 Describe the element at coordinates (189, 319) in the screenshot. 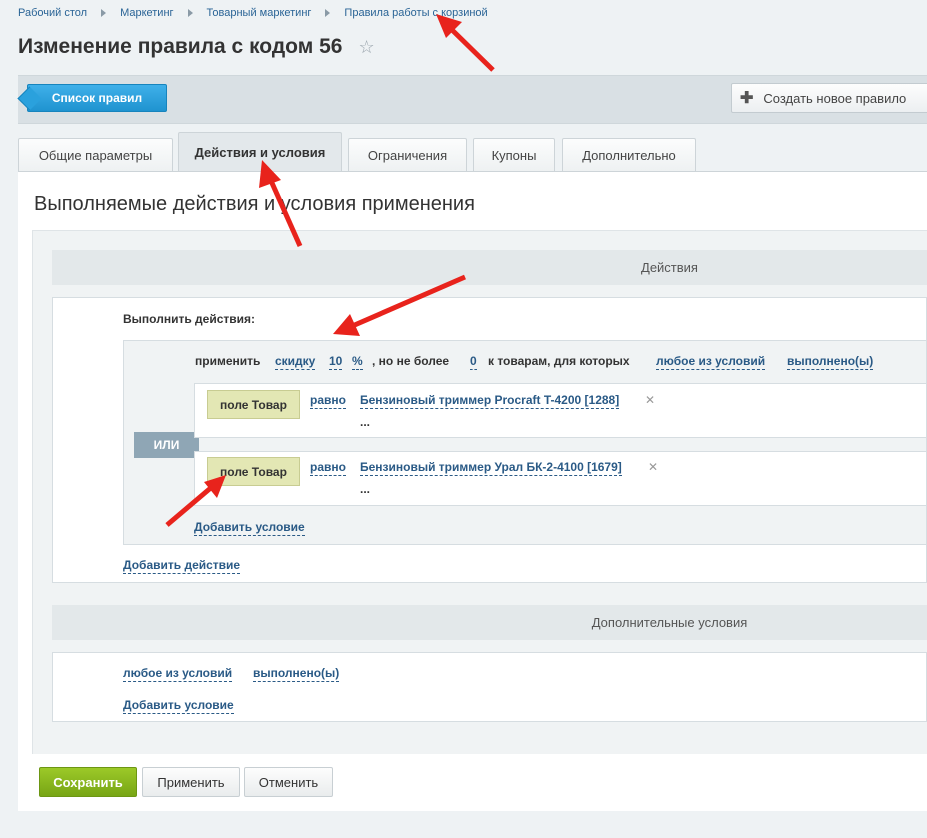

I see `run-actions-label: Выполнить действия:` at that location.